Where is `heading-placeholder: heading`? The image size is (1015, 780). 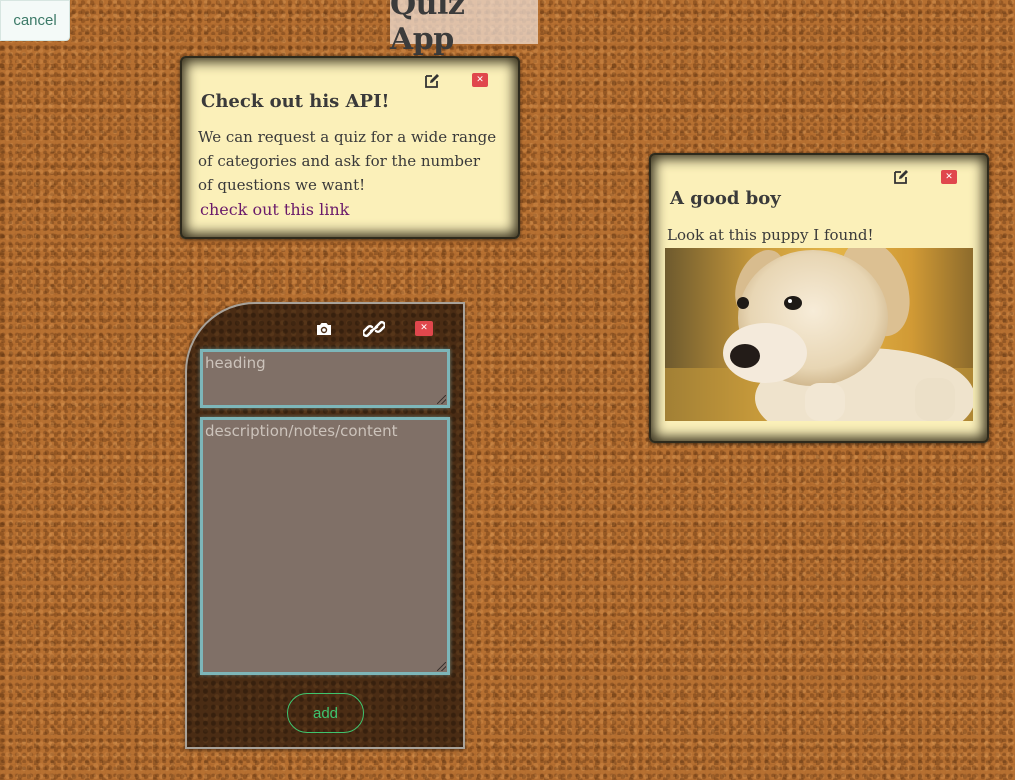
heading-placeholder: heading is located at coordinates (235, 363).